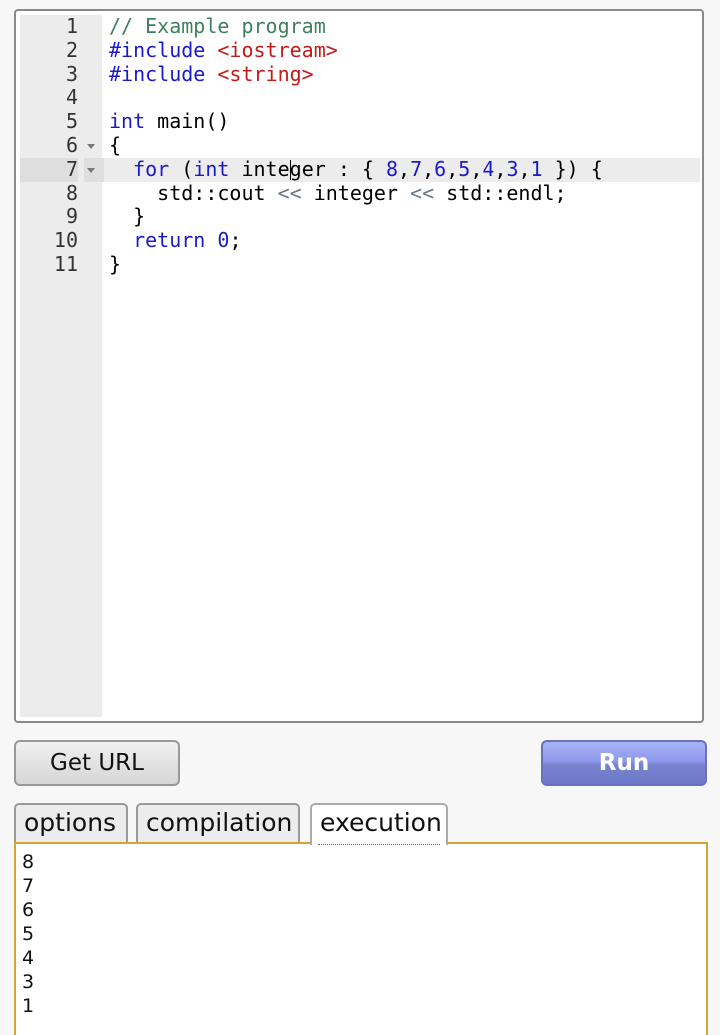 The image size is (720, 1035). Describe the element at coordinates (71, 121) in the screenshot. I see `line-number: 5` at that location.